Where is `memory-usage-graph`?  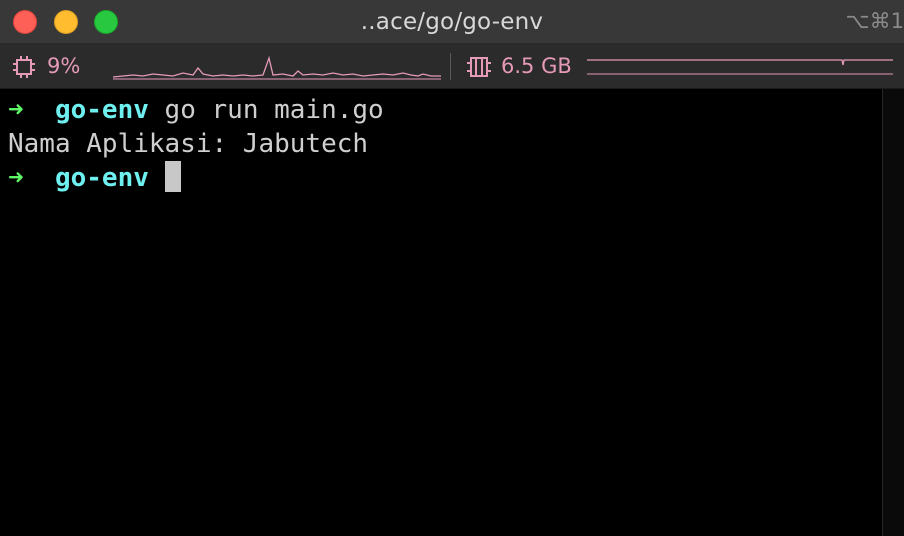
memory-usage-graph is located at coordinates (740, 67).